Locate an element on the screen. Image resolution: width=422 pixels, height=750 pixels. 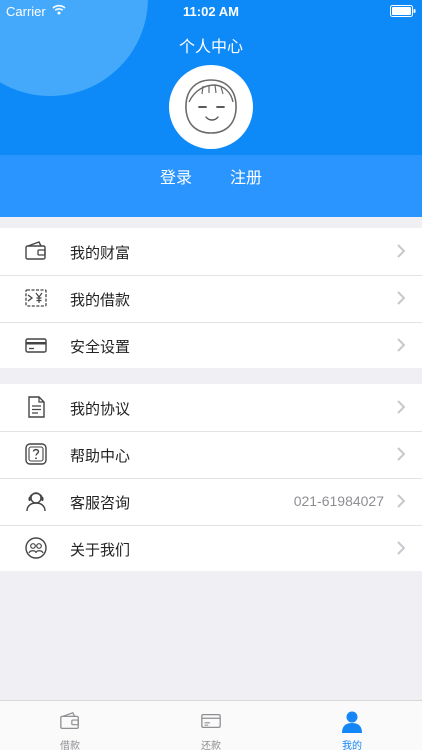
customer-service-icon is located at coordinates (36, 502).